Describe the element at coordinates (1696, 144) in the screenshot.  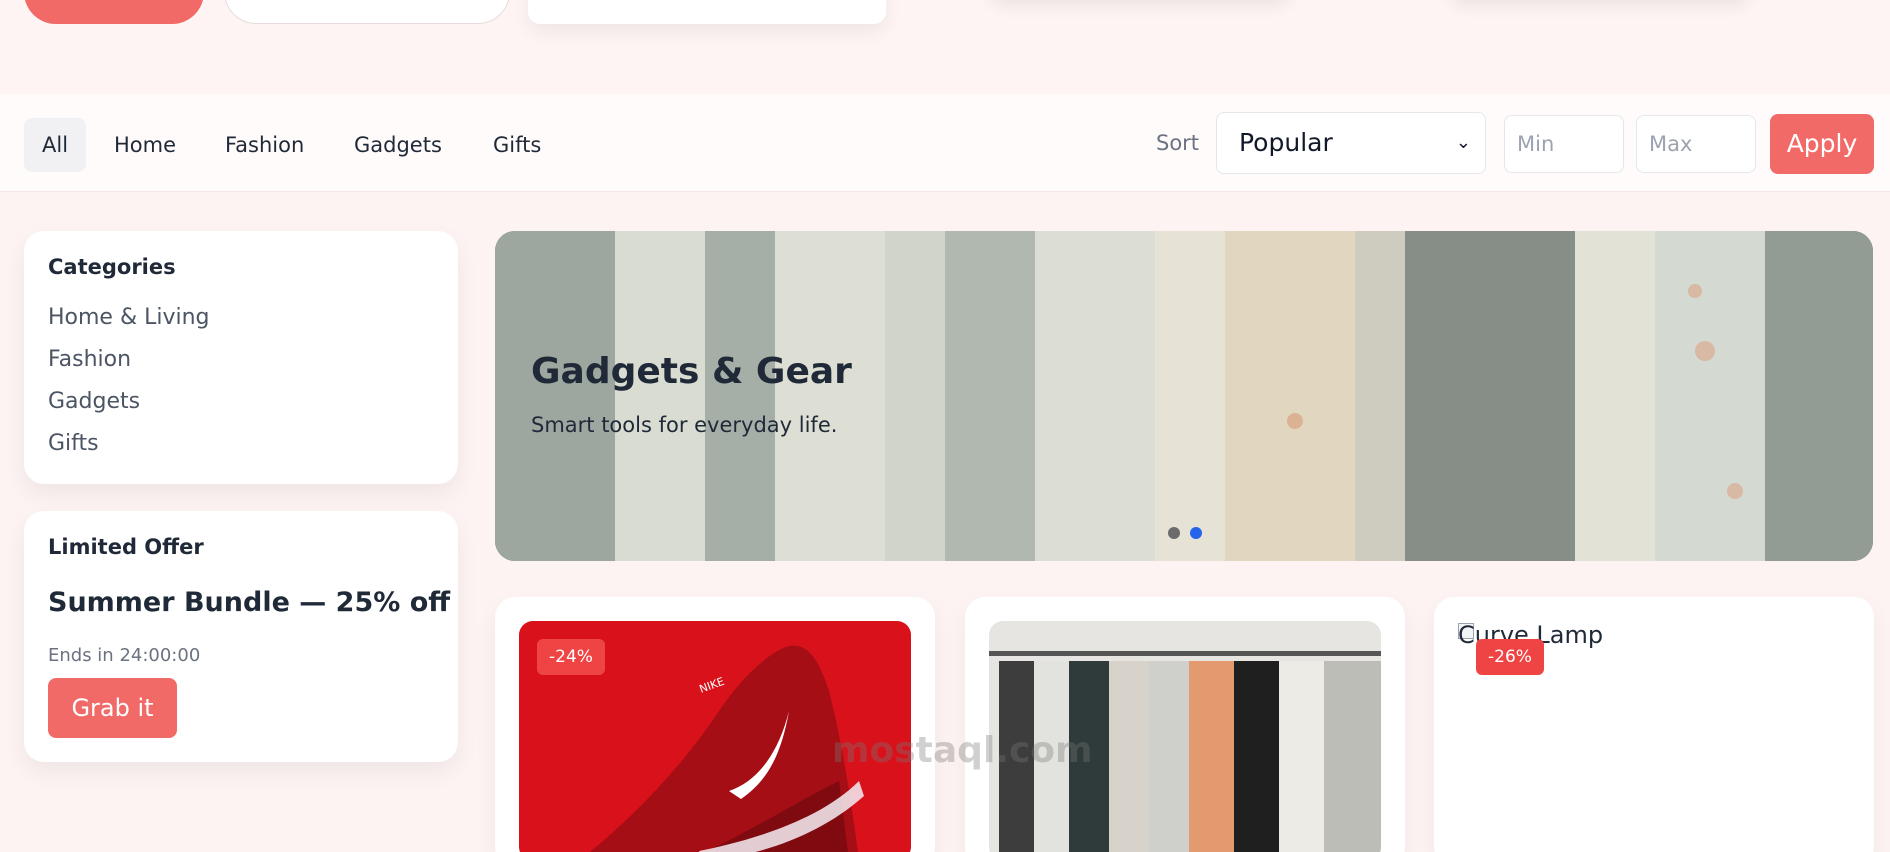
I see `max-price-input: Max` at that location.